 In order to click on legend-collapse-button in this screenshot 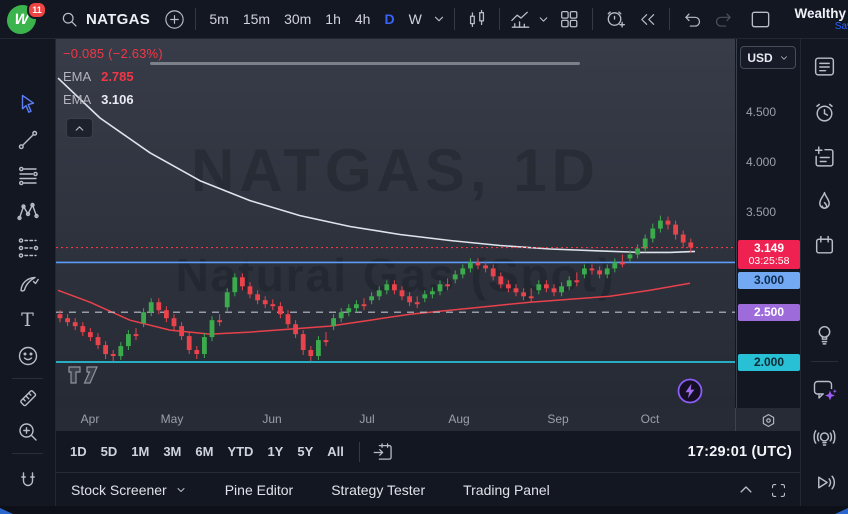, I will do `click(79, 128)`.